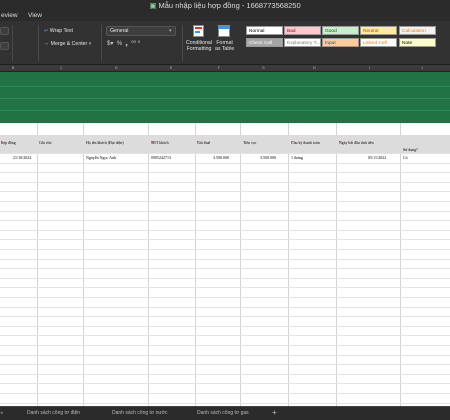 The height and width of the screenshot is (420, 450). Describe the element at coordinates (140, 413) in the screenshot. I see `sheet-tab-water: Danh sách công tơ nước` at that location.